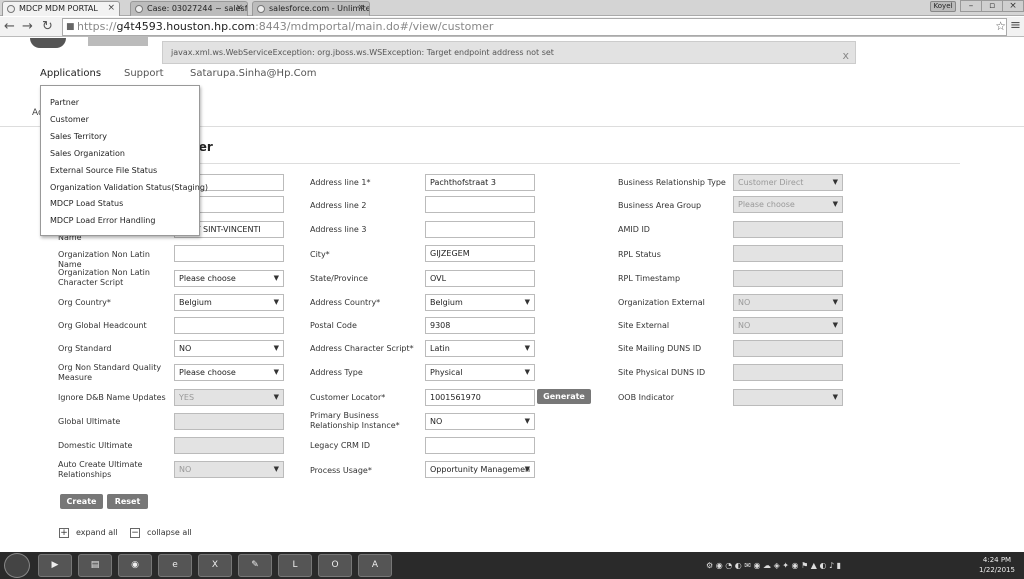  I want to click on tab-salesforce: salesforce.com - Unlimite ×, so click(311, 8).